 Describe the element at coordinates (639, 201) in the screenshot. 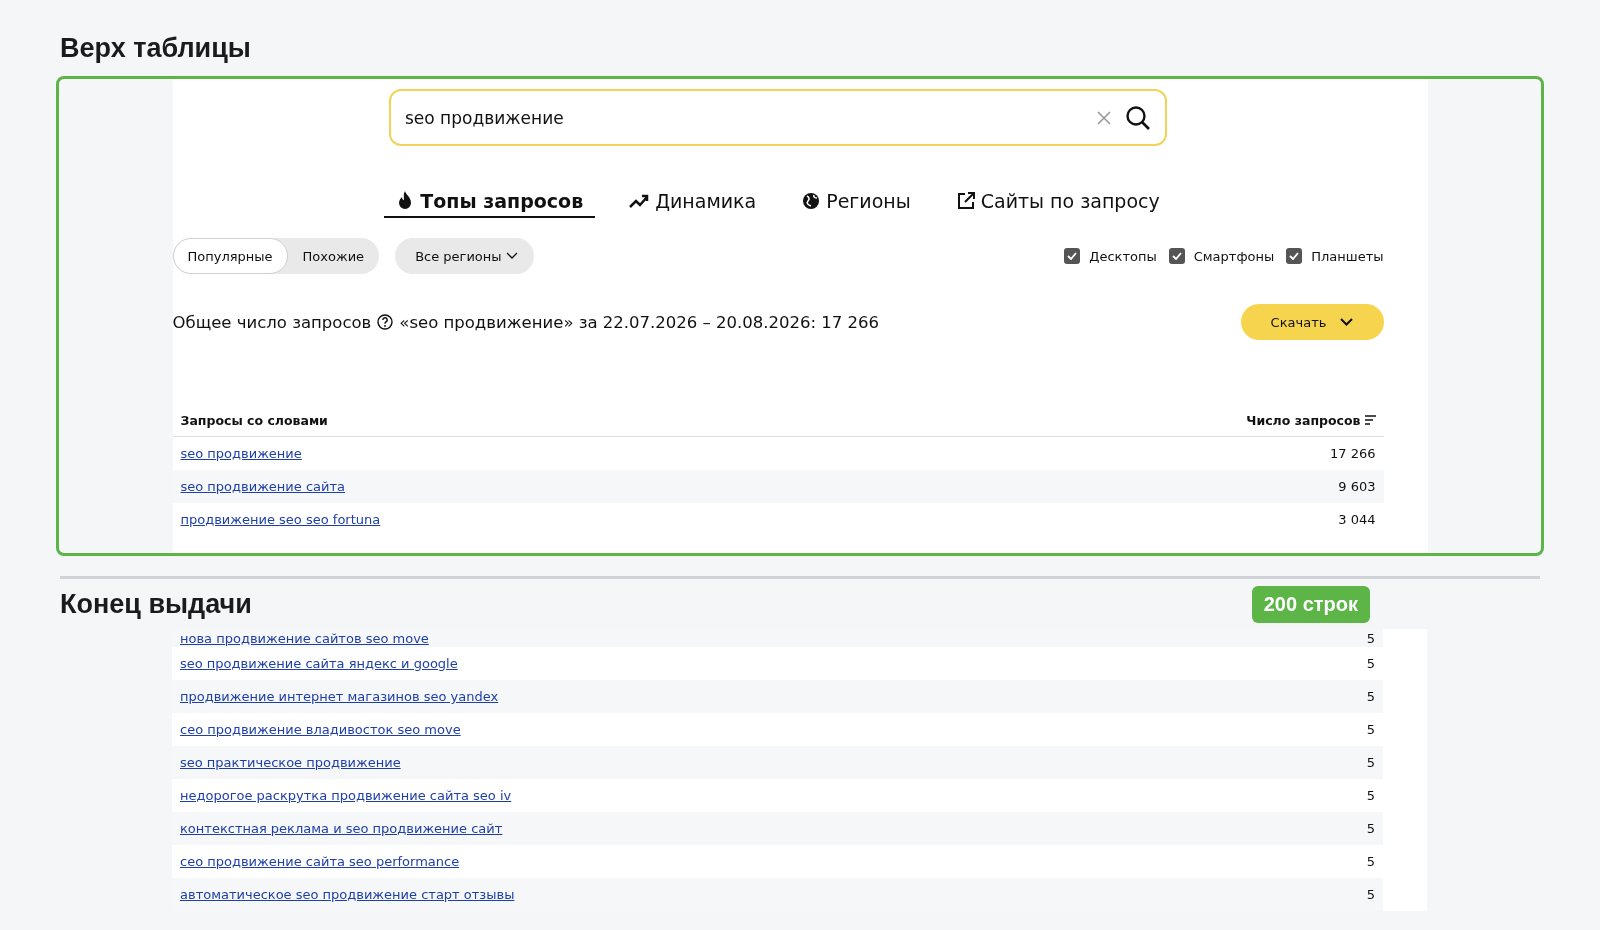

I see `trend-up-icon` at that location.